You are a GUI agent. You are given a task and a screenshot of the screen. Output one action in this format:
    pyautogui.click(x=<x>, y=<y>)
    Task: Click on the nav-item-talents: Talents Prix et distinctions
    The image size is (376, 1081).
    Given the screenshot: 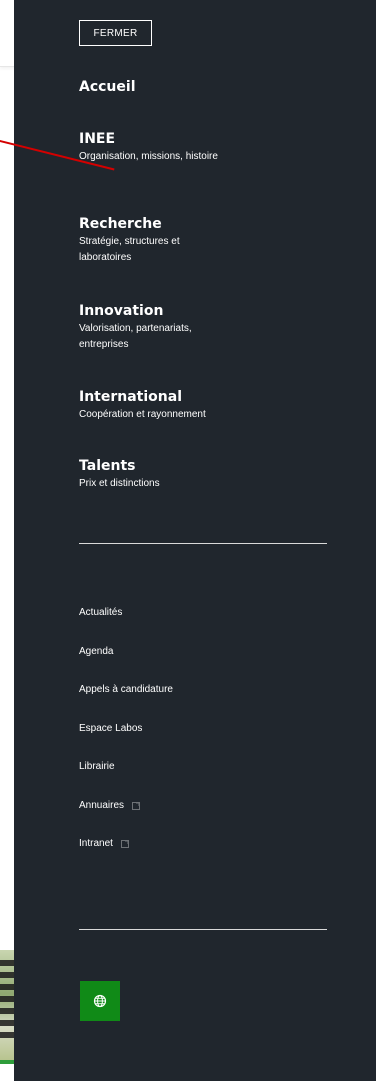 What is the action you would take?
    pyautogui.click(x=209, y=474)
    